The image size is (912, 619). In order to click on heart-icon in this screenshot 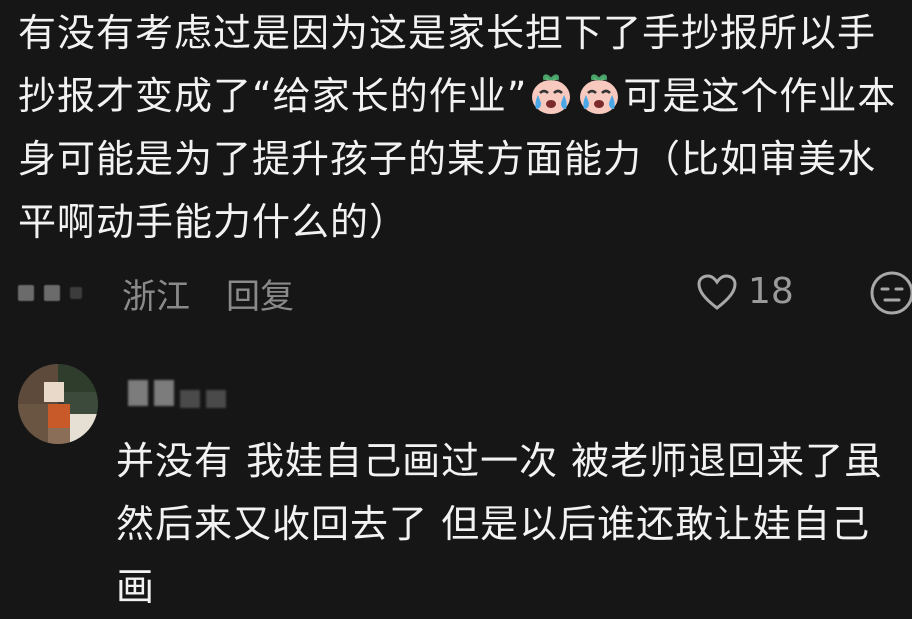, I will do `click(717, 291)`.